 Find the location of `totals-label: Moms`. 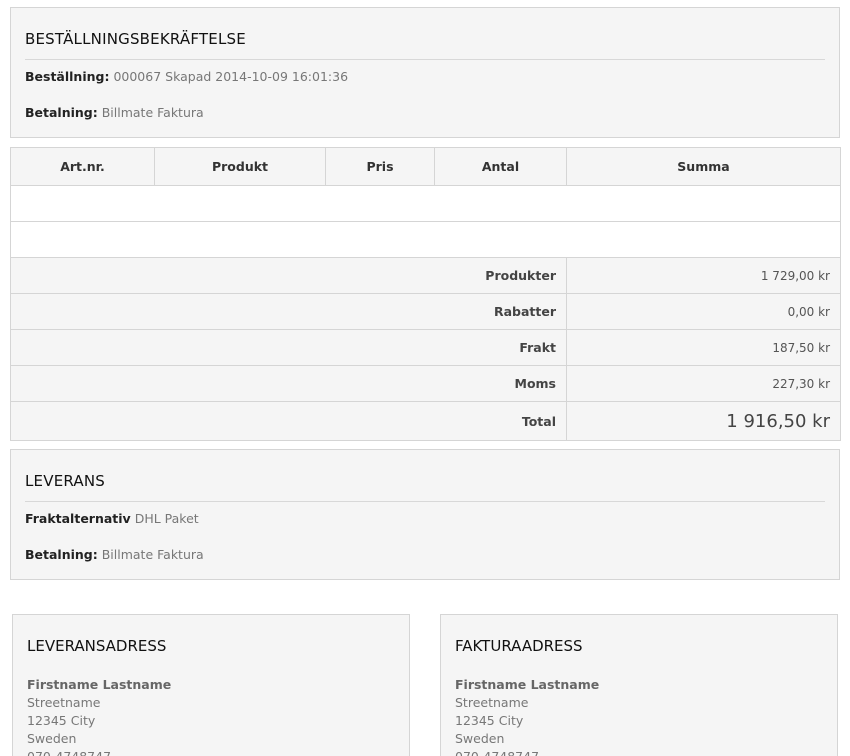

totals-label: Moms is located at coordinates (288, 383).